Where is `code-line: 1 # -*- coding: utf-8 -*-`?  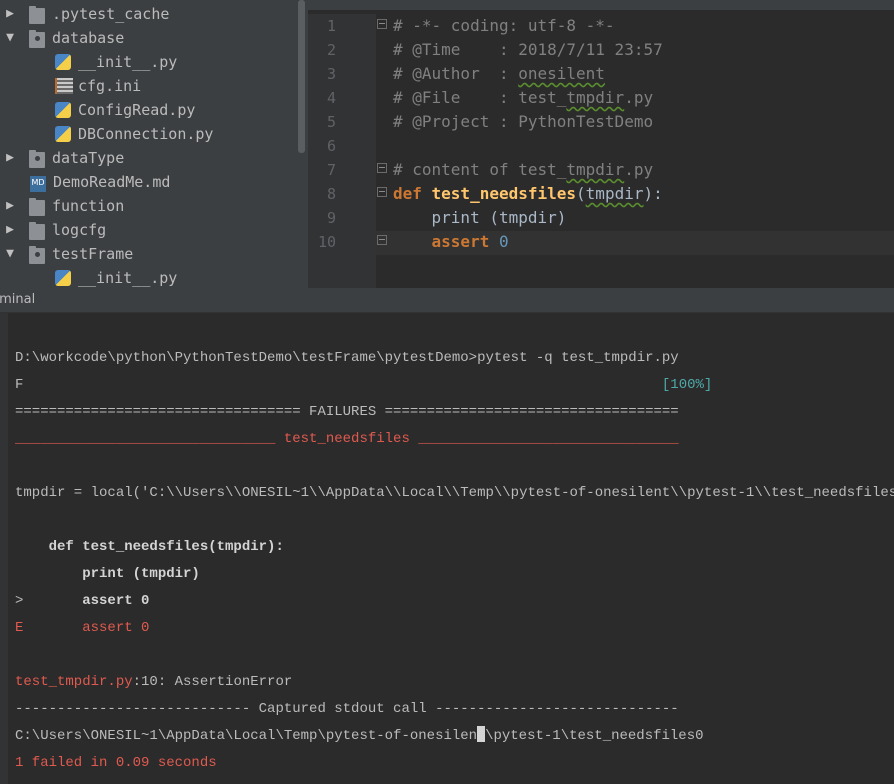
code-line: 1 # -*- coding: utf-8 -*- is located at coordinates (601, 26).